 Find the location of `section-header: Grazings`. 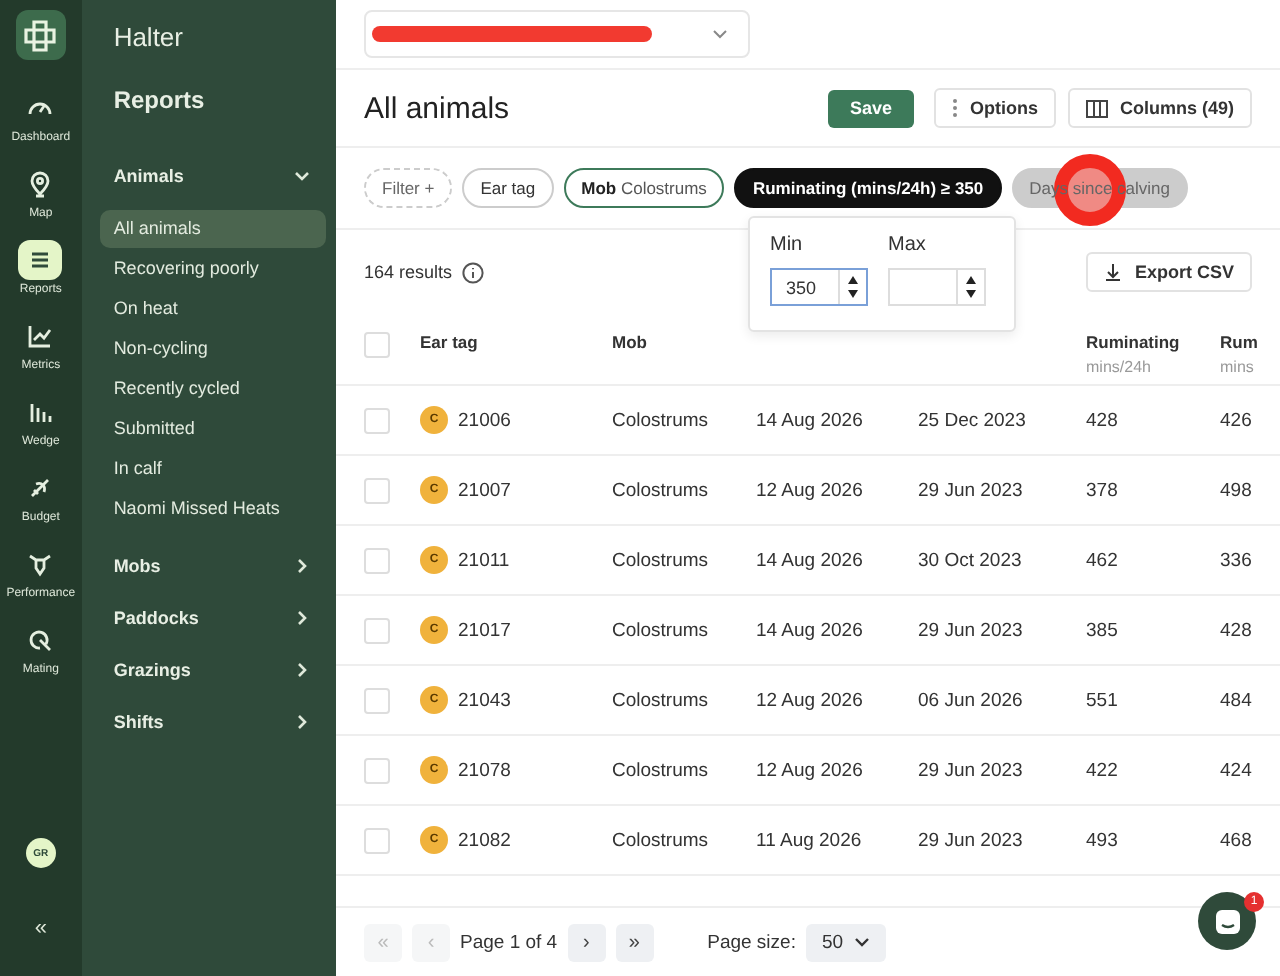

section-header: Grazings is located at coordinates (212, 670).